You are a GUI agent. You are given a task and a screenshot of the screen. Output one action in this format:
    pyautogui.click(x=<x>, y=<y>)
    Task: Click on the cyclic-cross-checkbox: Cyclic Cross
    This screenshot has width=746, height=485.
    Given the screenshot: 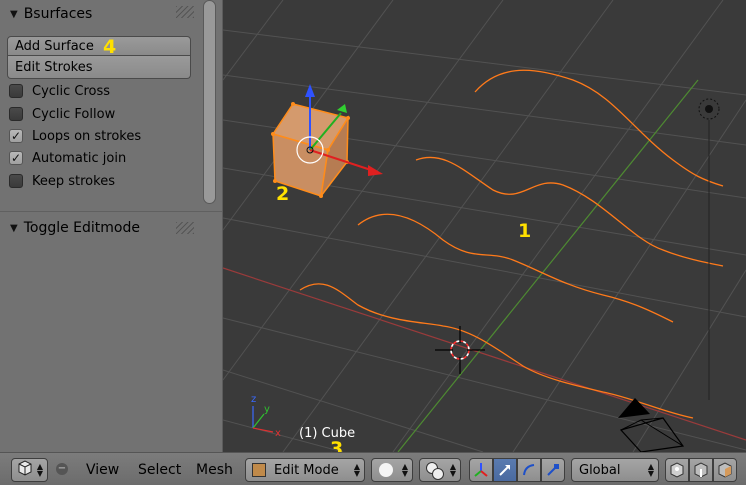 What is the action you would take?
    pyautogui.click(x=59, y=91)
    